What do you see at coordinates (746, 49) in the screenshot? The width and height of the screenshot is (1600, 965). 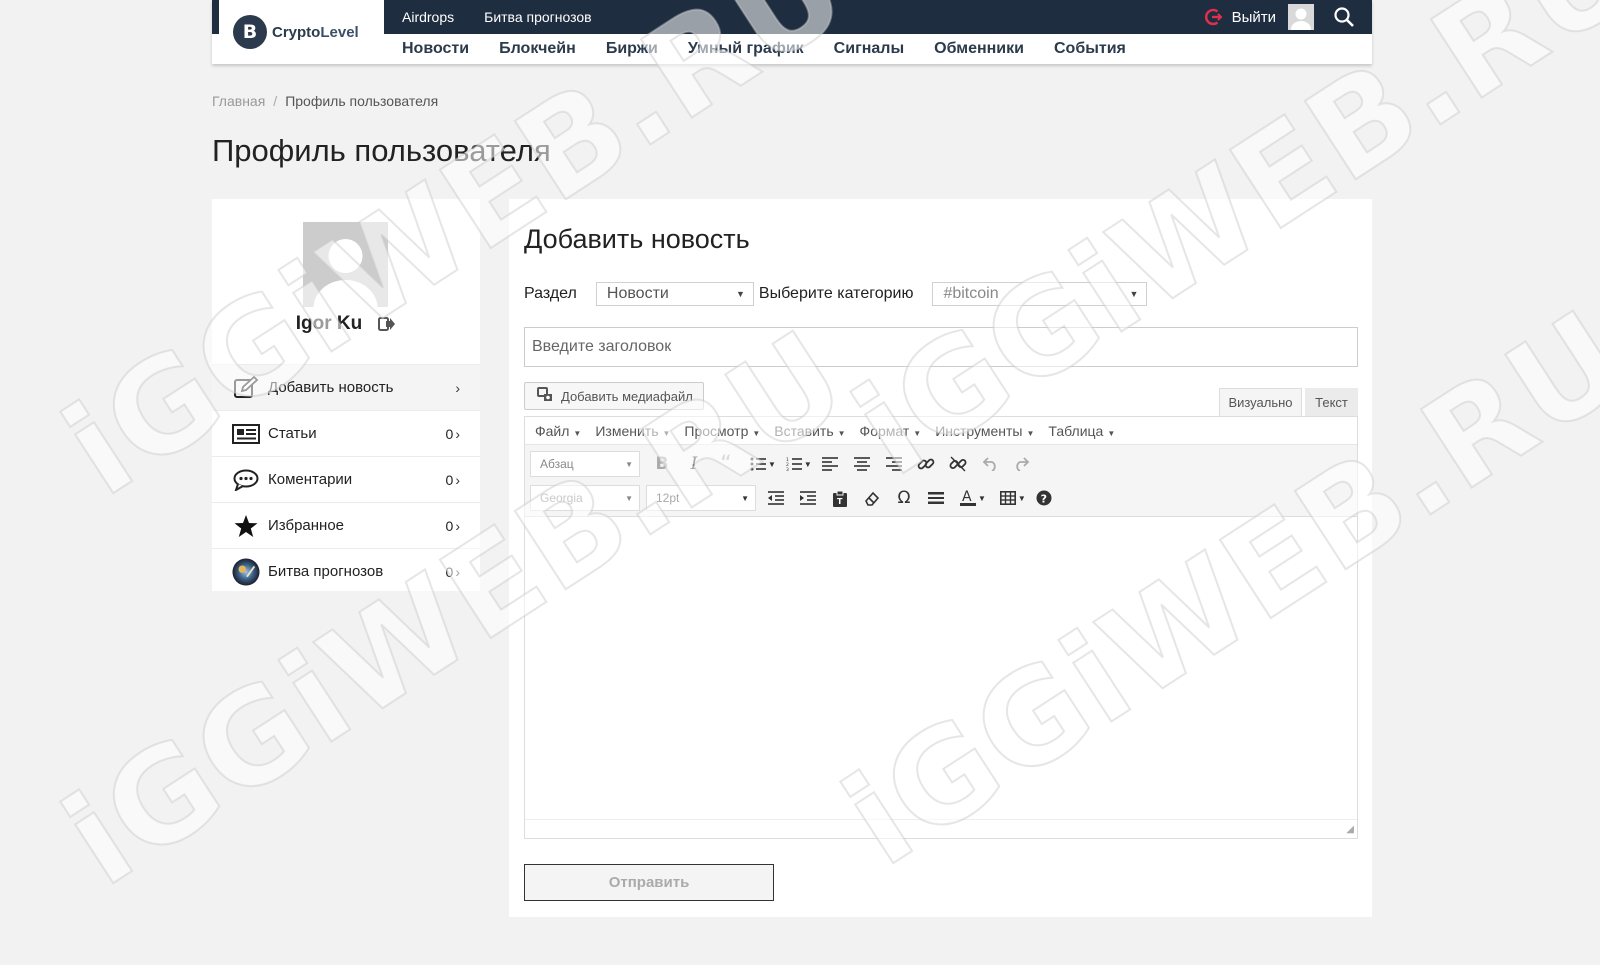 I see `nav-smart-chart: Умный график` at bounding box center [746, 49].